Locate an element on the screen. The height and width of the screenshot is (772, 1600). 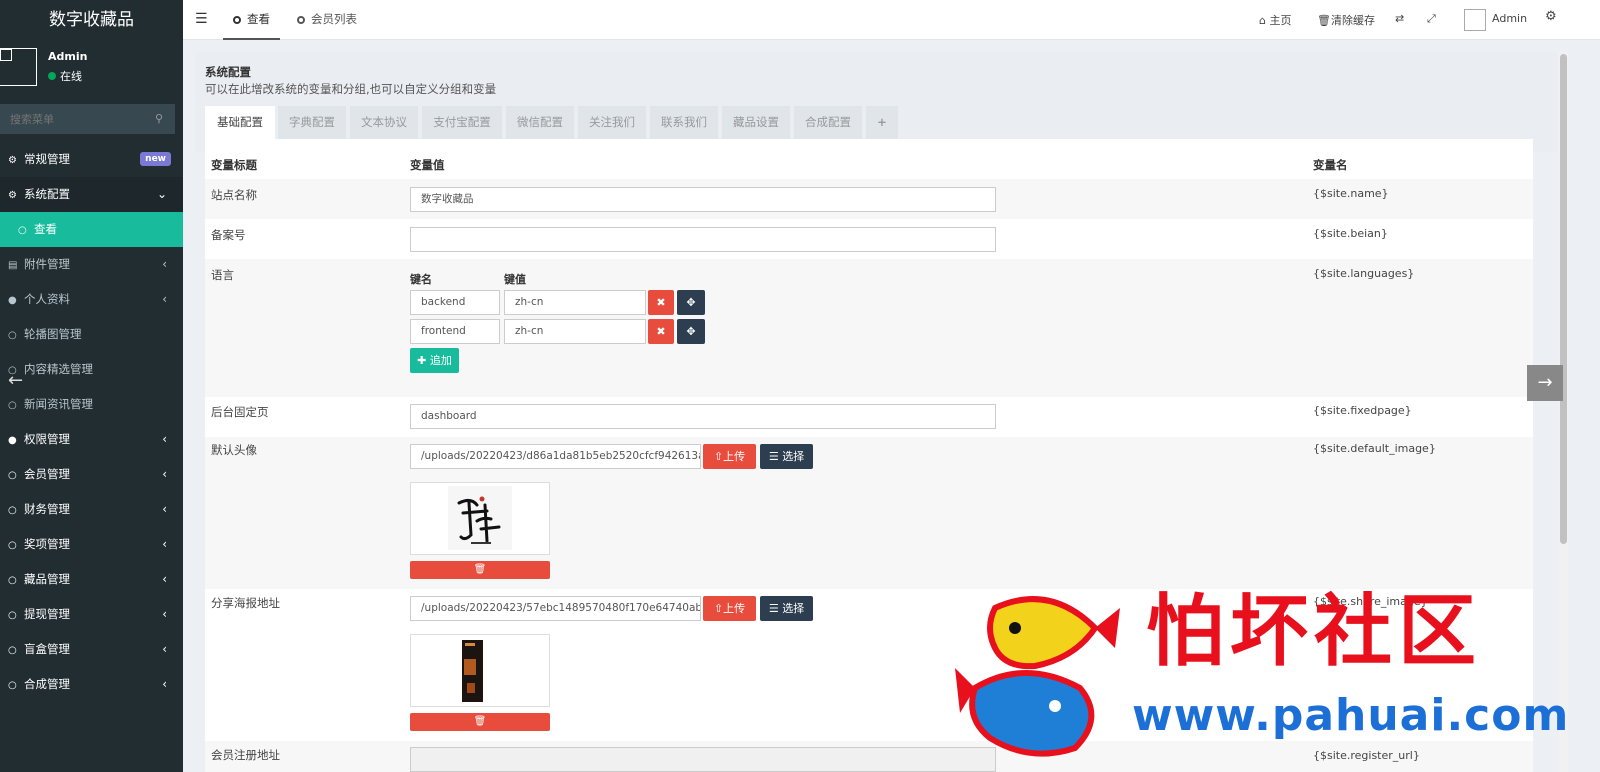
sidebar-item-view: ○ 查看 is located at coordinates (91, 229).